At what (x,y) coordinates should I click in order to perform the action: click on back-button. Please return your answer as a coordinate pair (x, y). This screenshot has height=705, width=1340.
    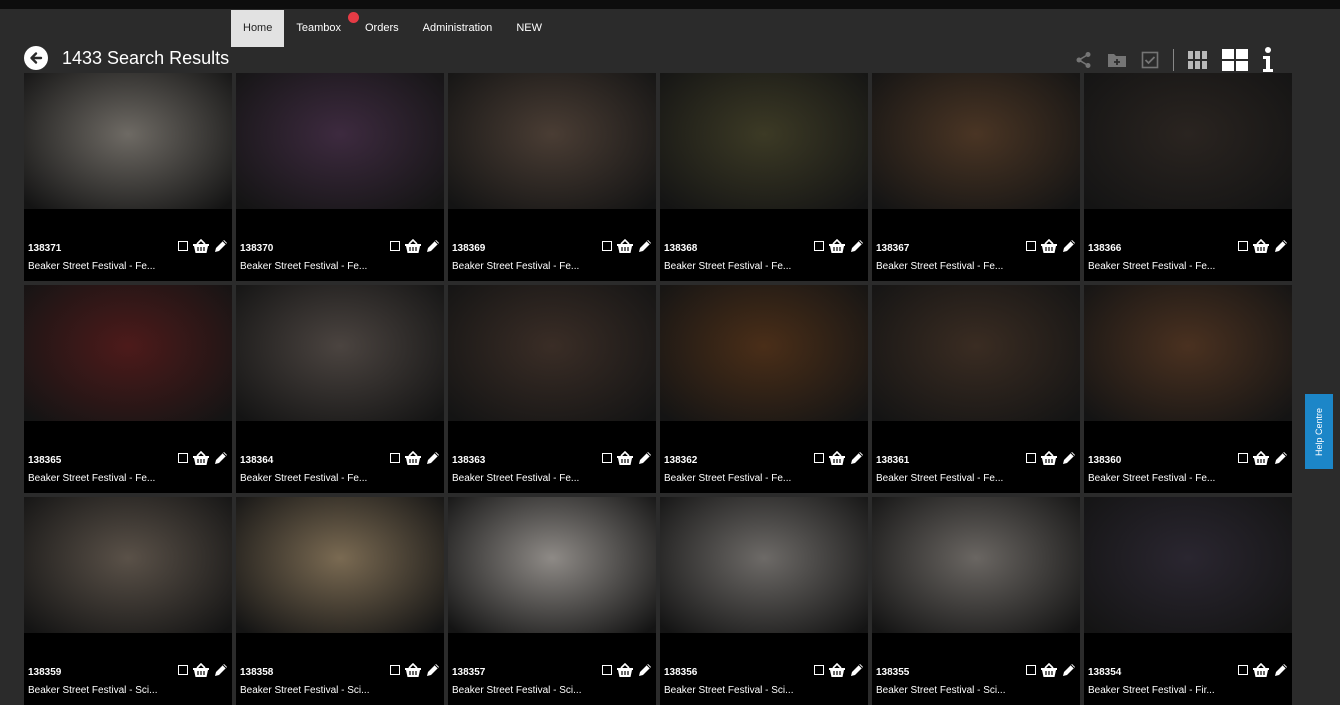
    Looking at the image, I should click on (36, 58).